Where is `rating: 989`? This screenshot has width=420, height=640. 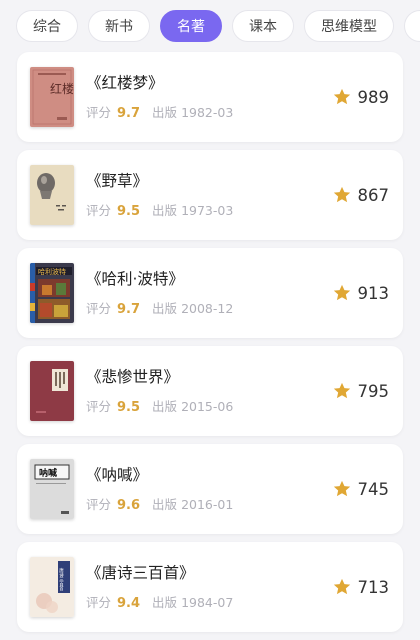
rating: 989 is located at coordinates (361, 97).